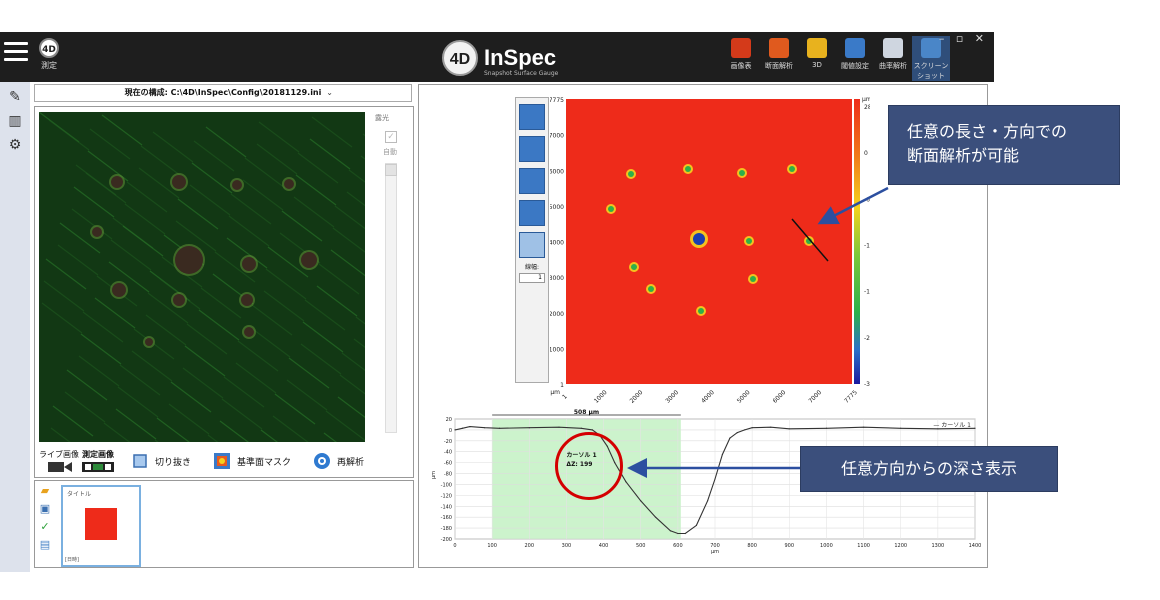 Image resolution: width=1160 pixels, height=600 pixels. I want to click on colorbar-tick-label: 0, so click(866, 153).